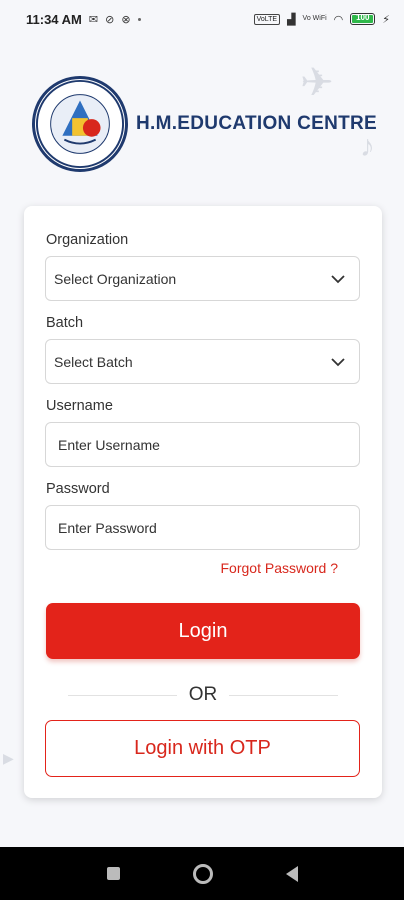 The image size is (404, 900). Describe the element at coordinates (107, 527) in the screenshot. I see `password-placeholder: Enter Password` at that location.